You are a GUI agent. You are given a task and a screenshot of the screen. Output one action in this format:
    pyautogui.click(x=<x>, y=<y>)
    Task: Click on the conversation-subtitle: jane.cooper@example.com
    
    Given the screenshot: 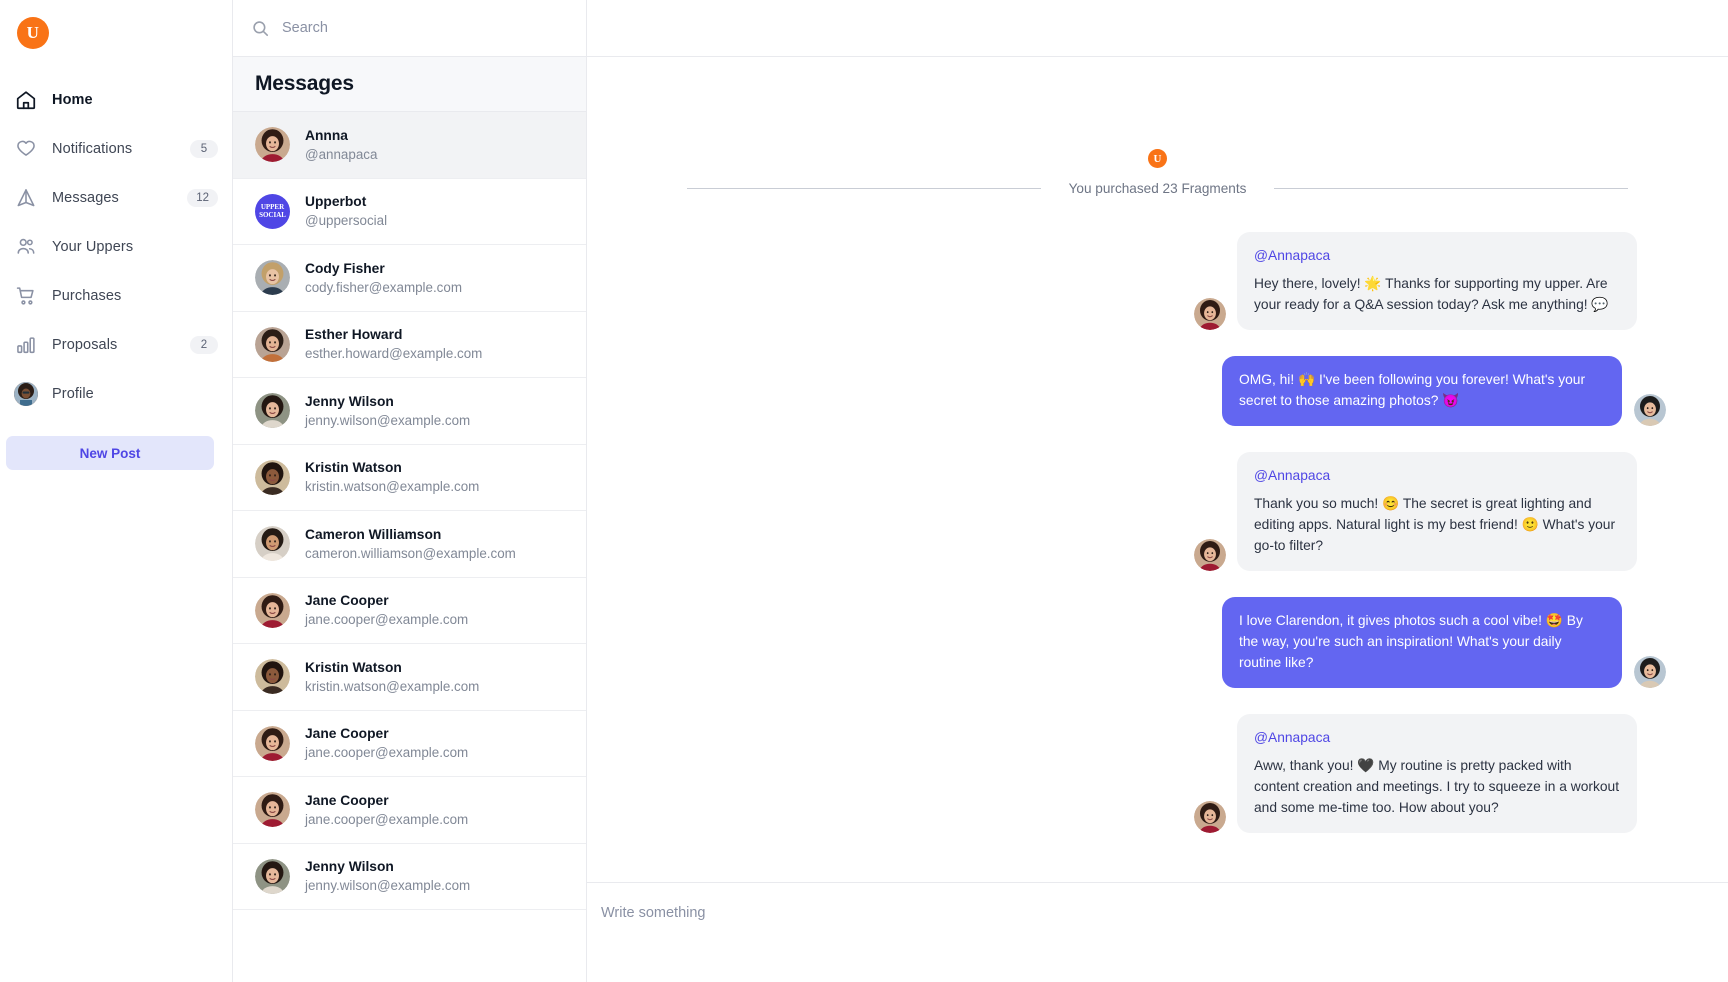 What is the action you would take?
    pyautogui.click(x=387, y=819)
    